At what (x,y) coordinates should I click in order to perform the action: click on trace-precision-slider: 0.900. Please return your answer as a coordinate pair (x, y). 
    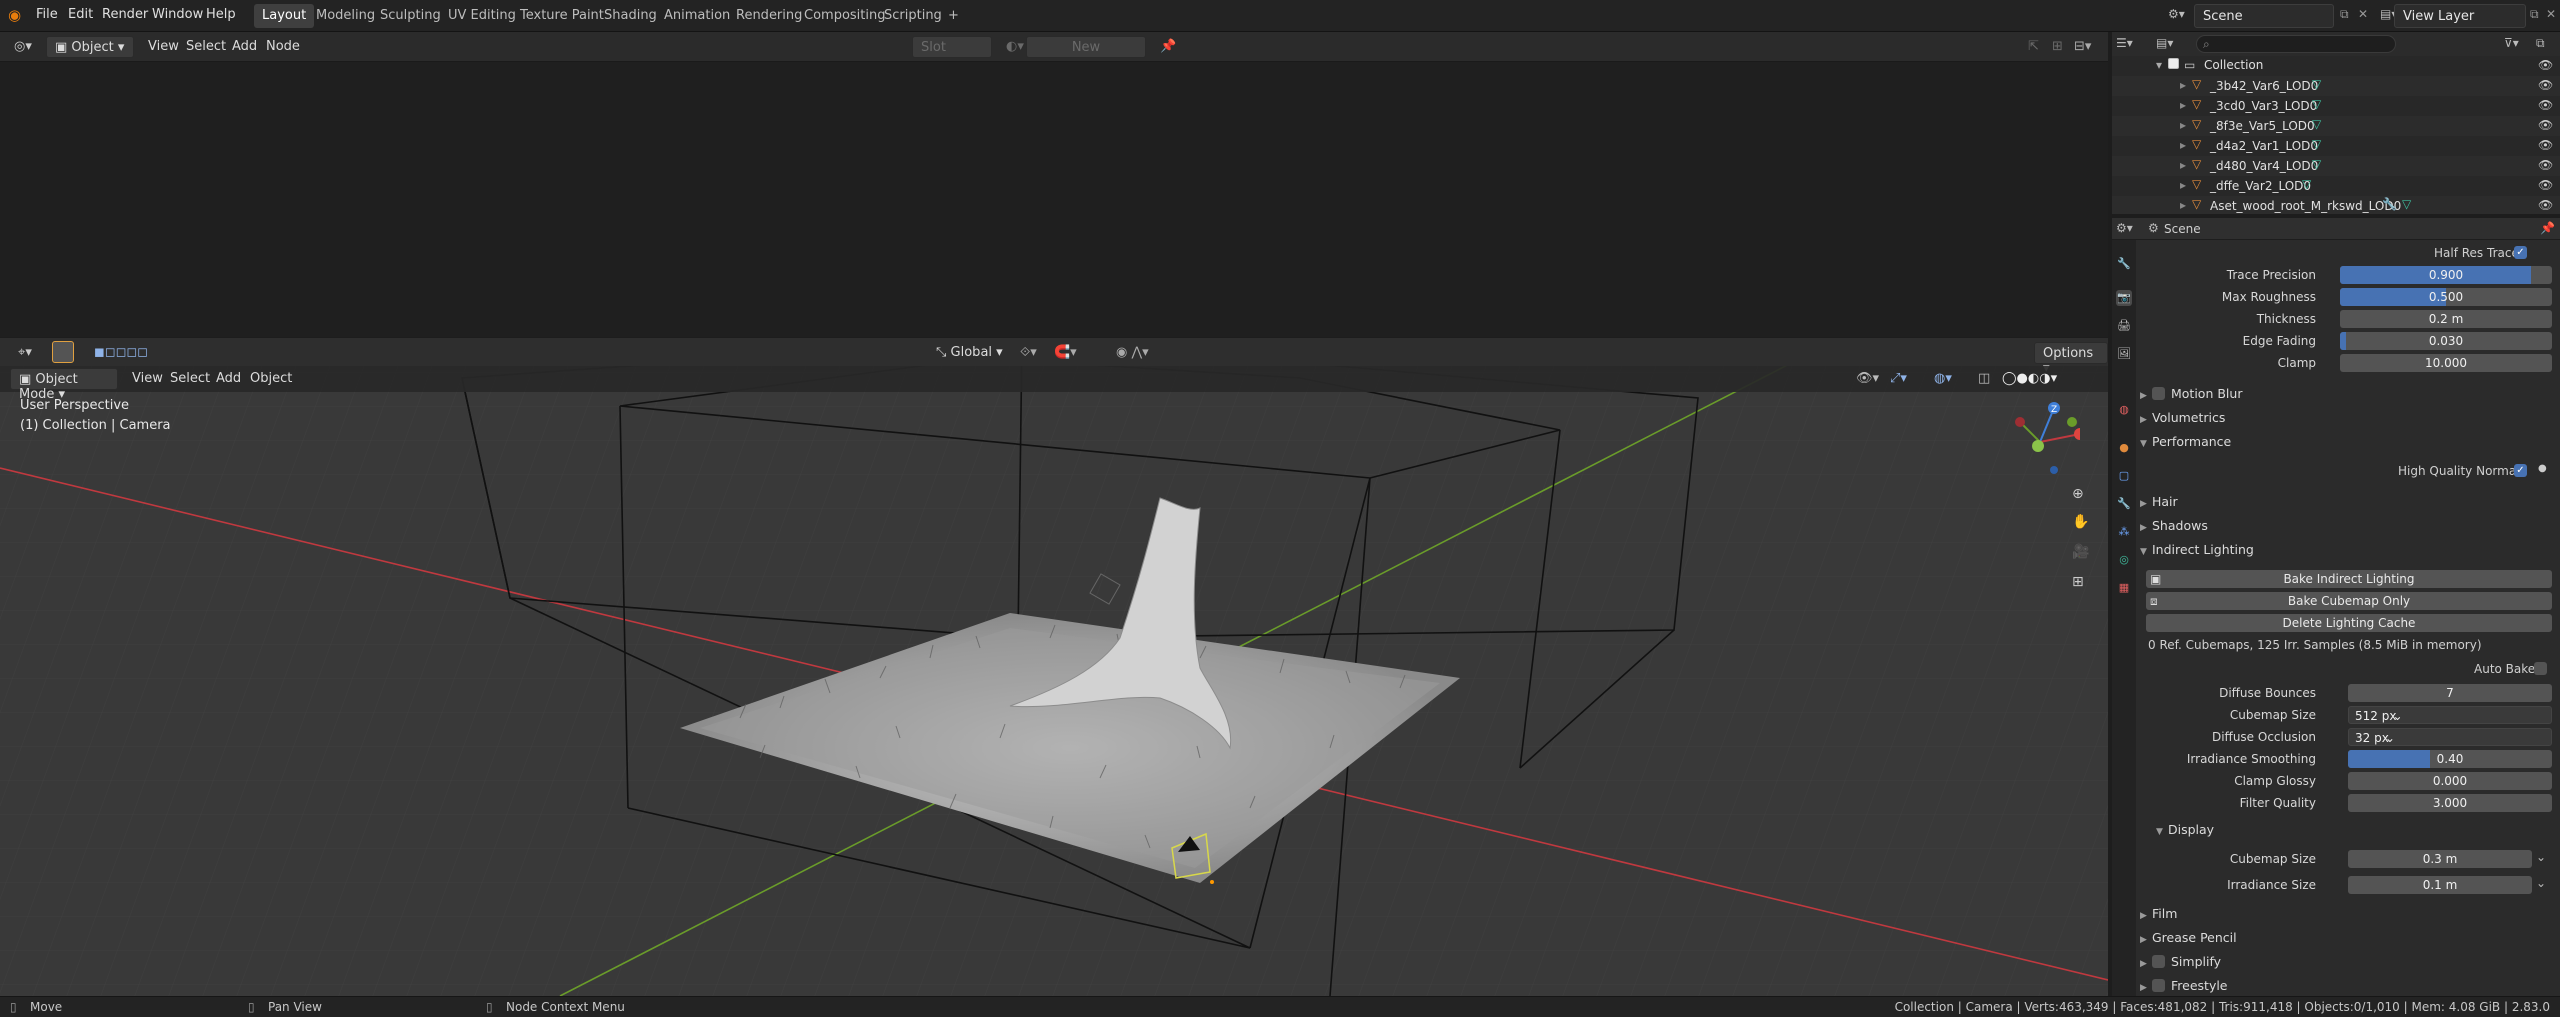
    Looking at the image, I should click on (2446, 275).